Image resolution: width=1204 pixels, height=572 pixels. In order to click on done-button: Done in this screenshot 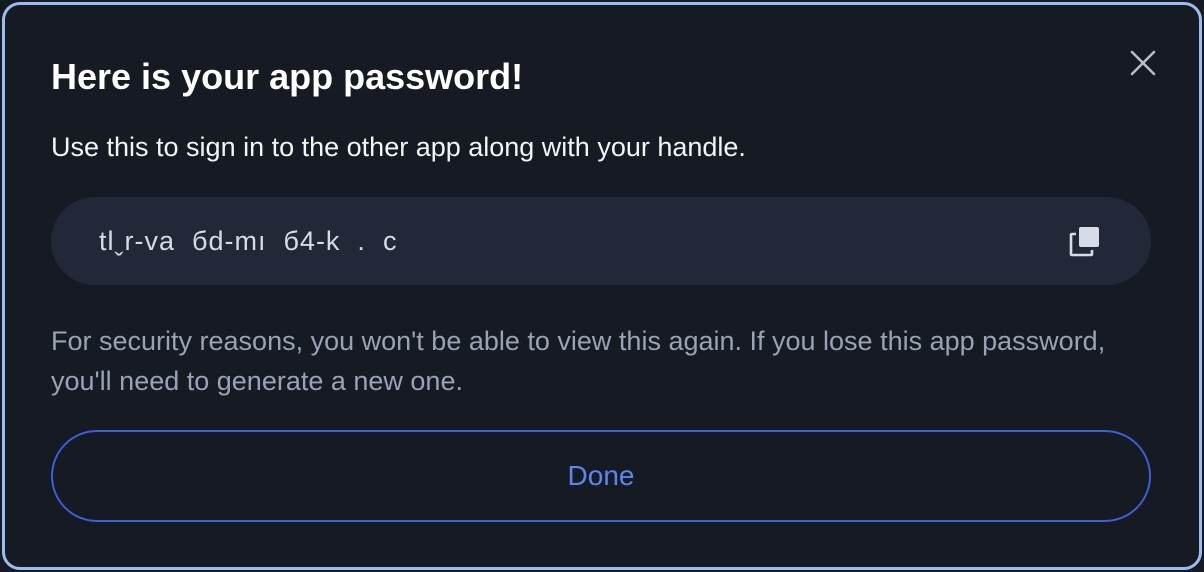, I will do `click(601, 476)`.